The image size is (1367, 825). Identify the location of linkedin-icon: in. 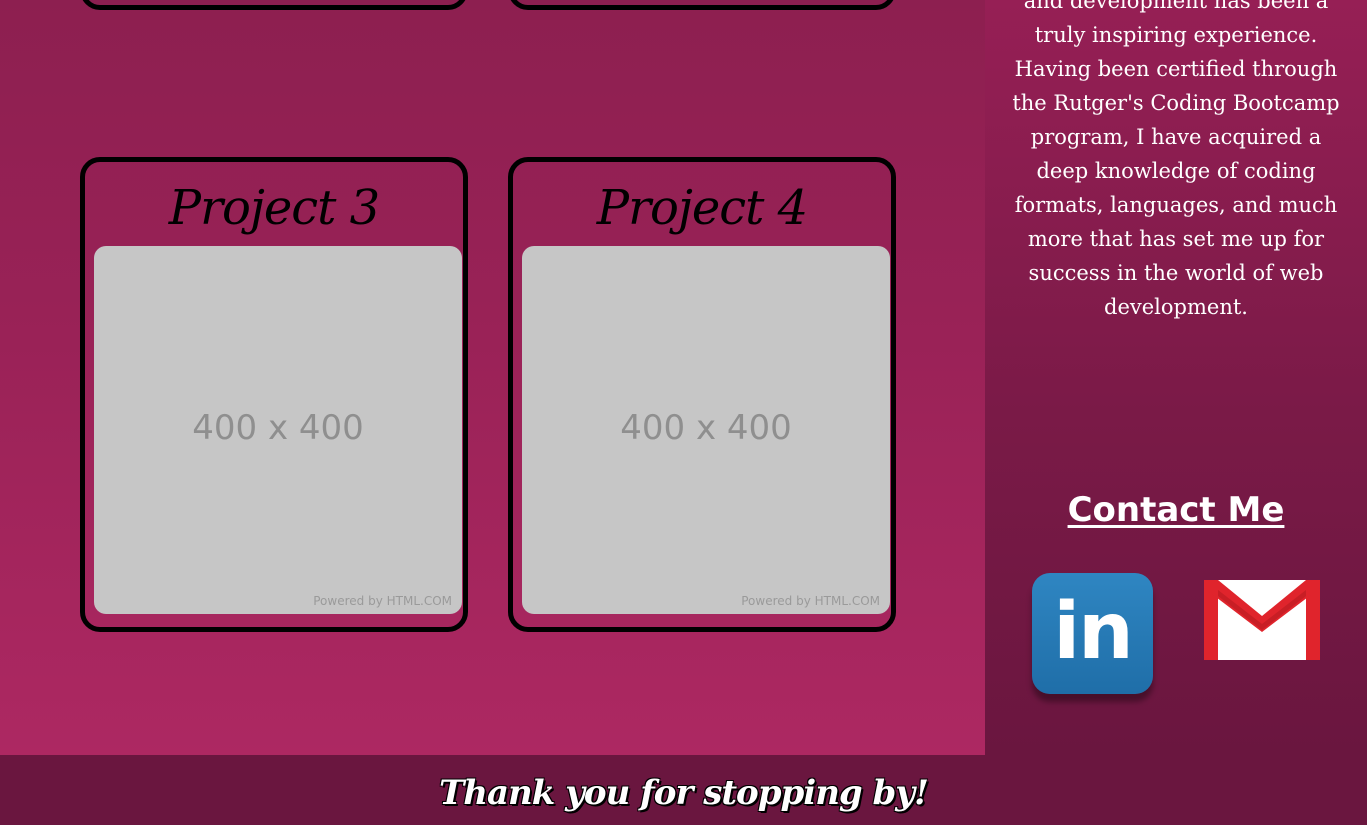
(1093, 631).